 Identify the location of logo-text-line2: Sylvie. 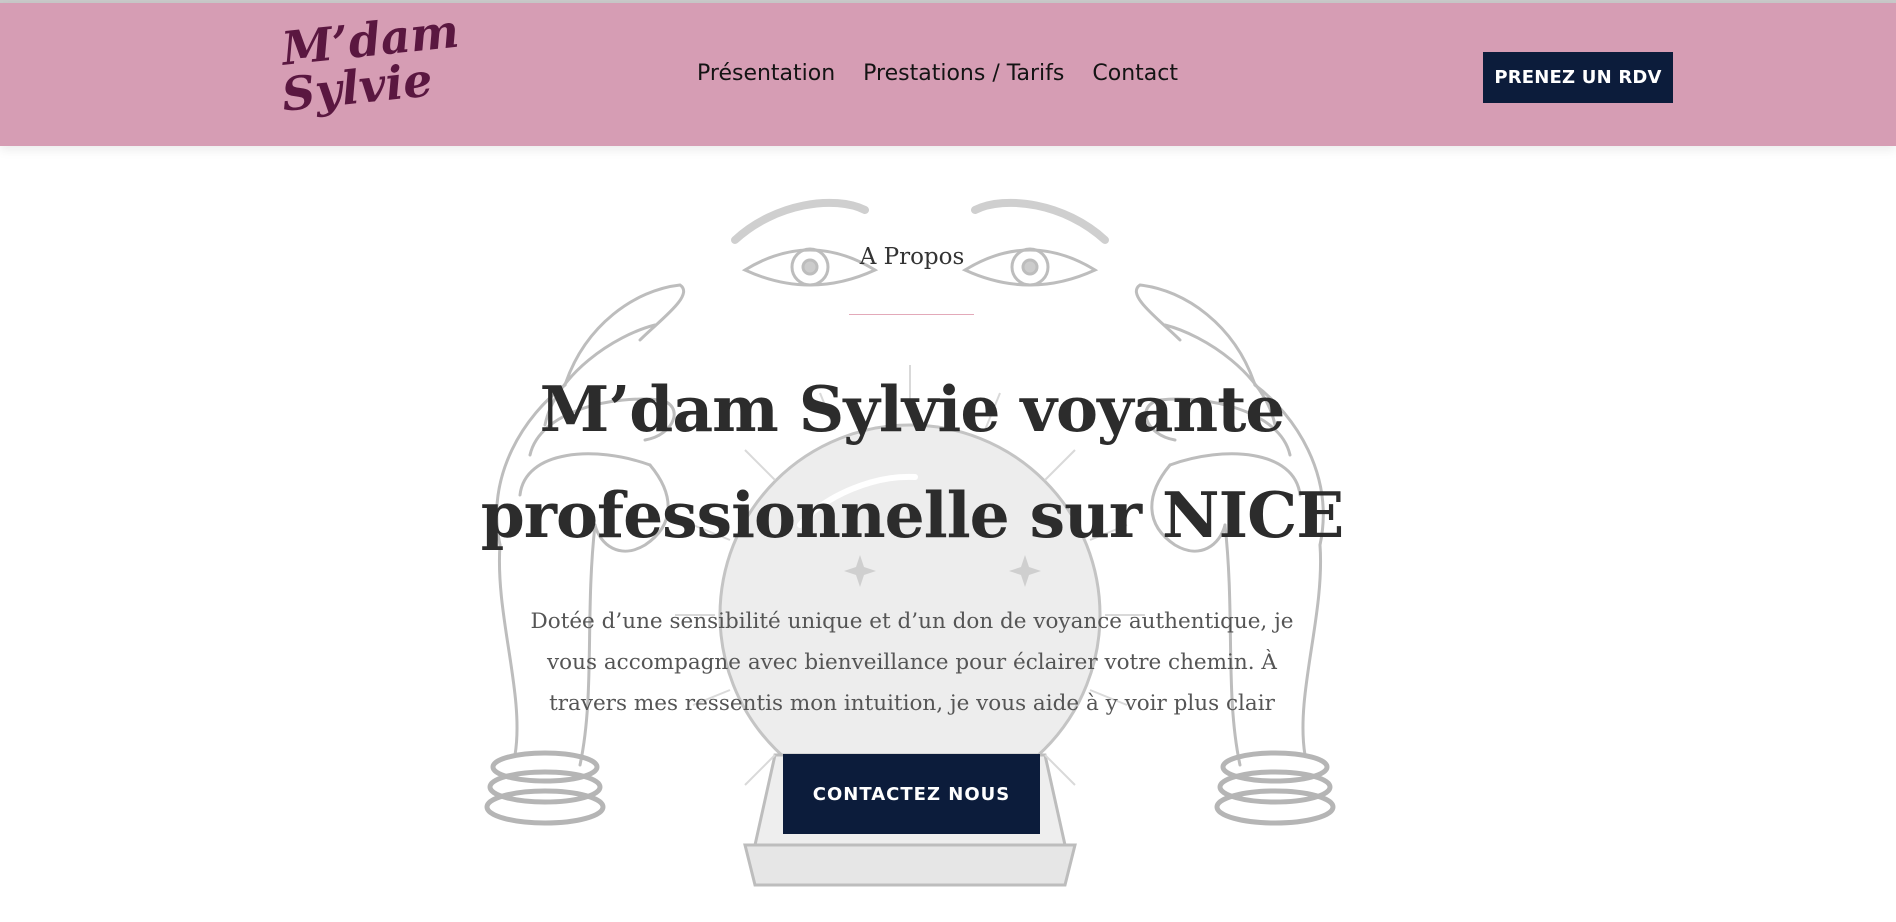
(357, 87).